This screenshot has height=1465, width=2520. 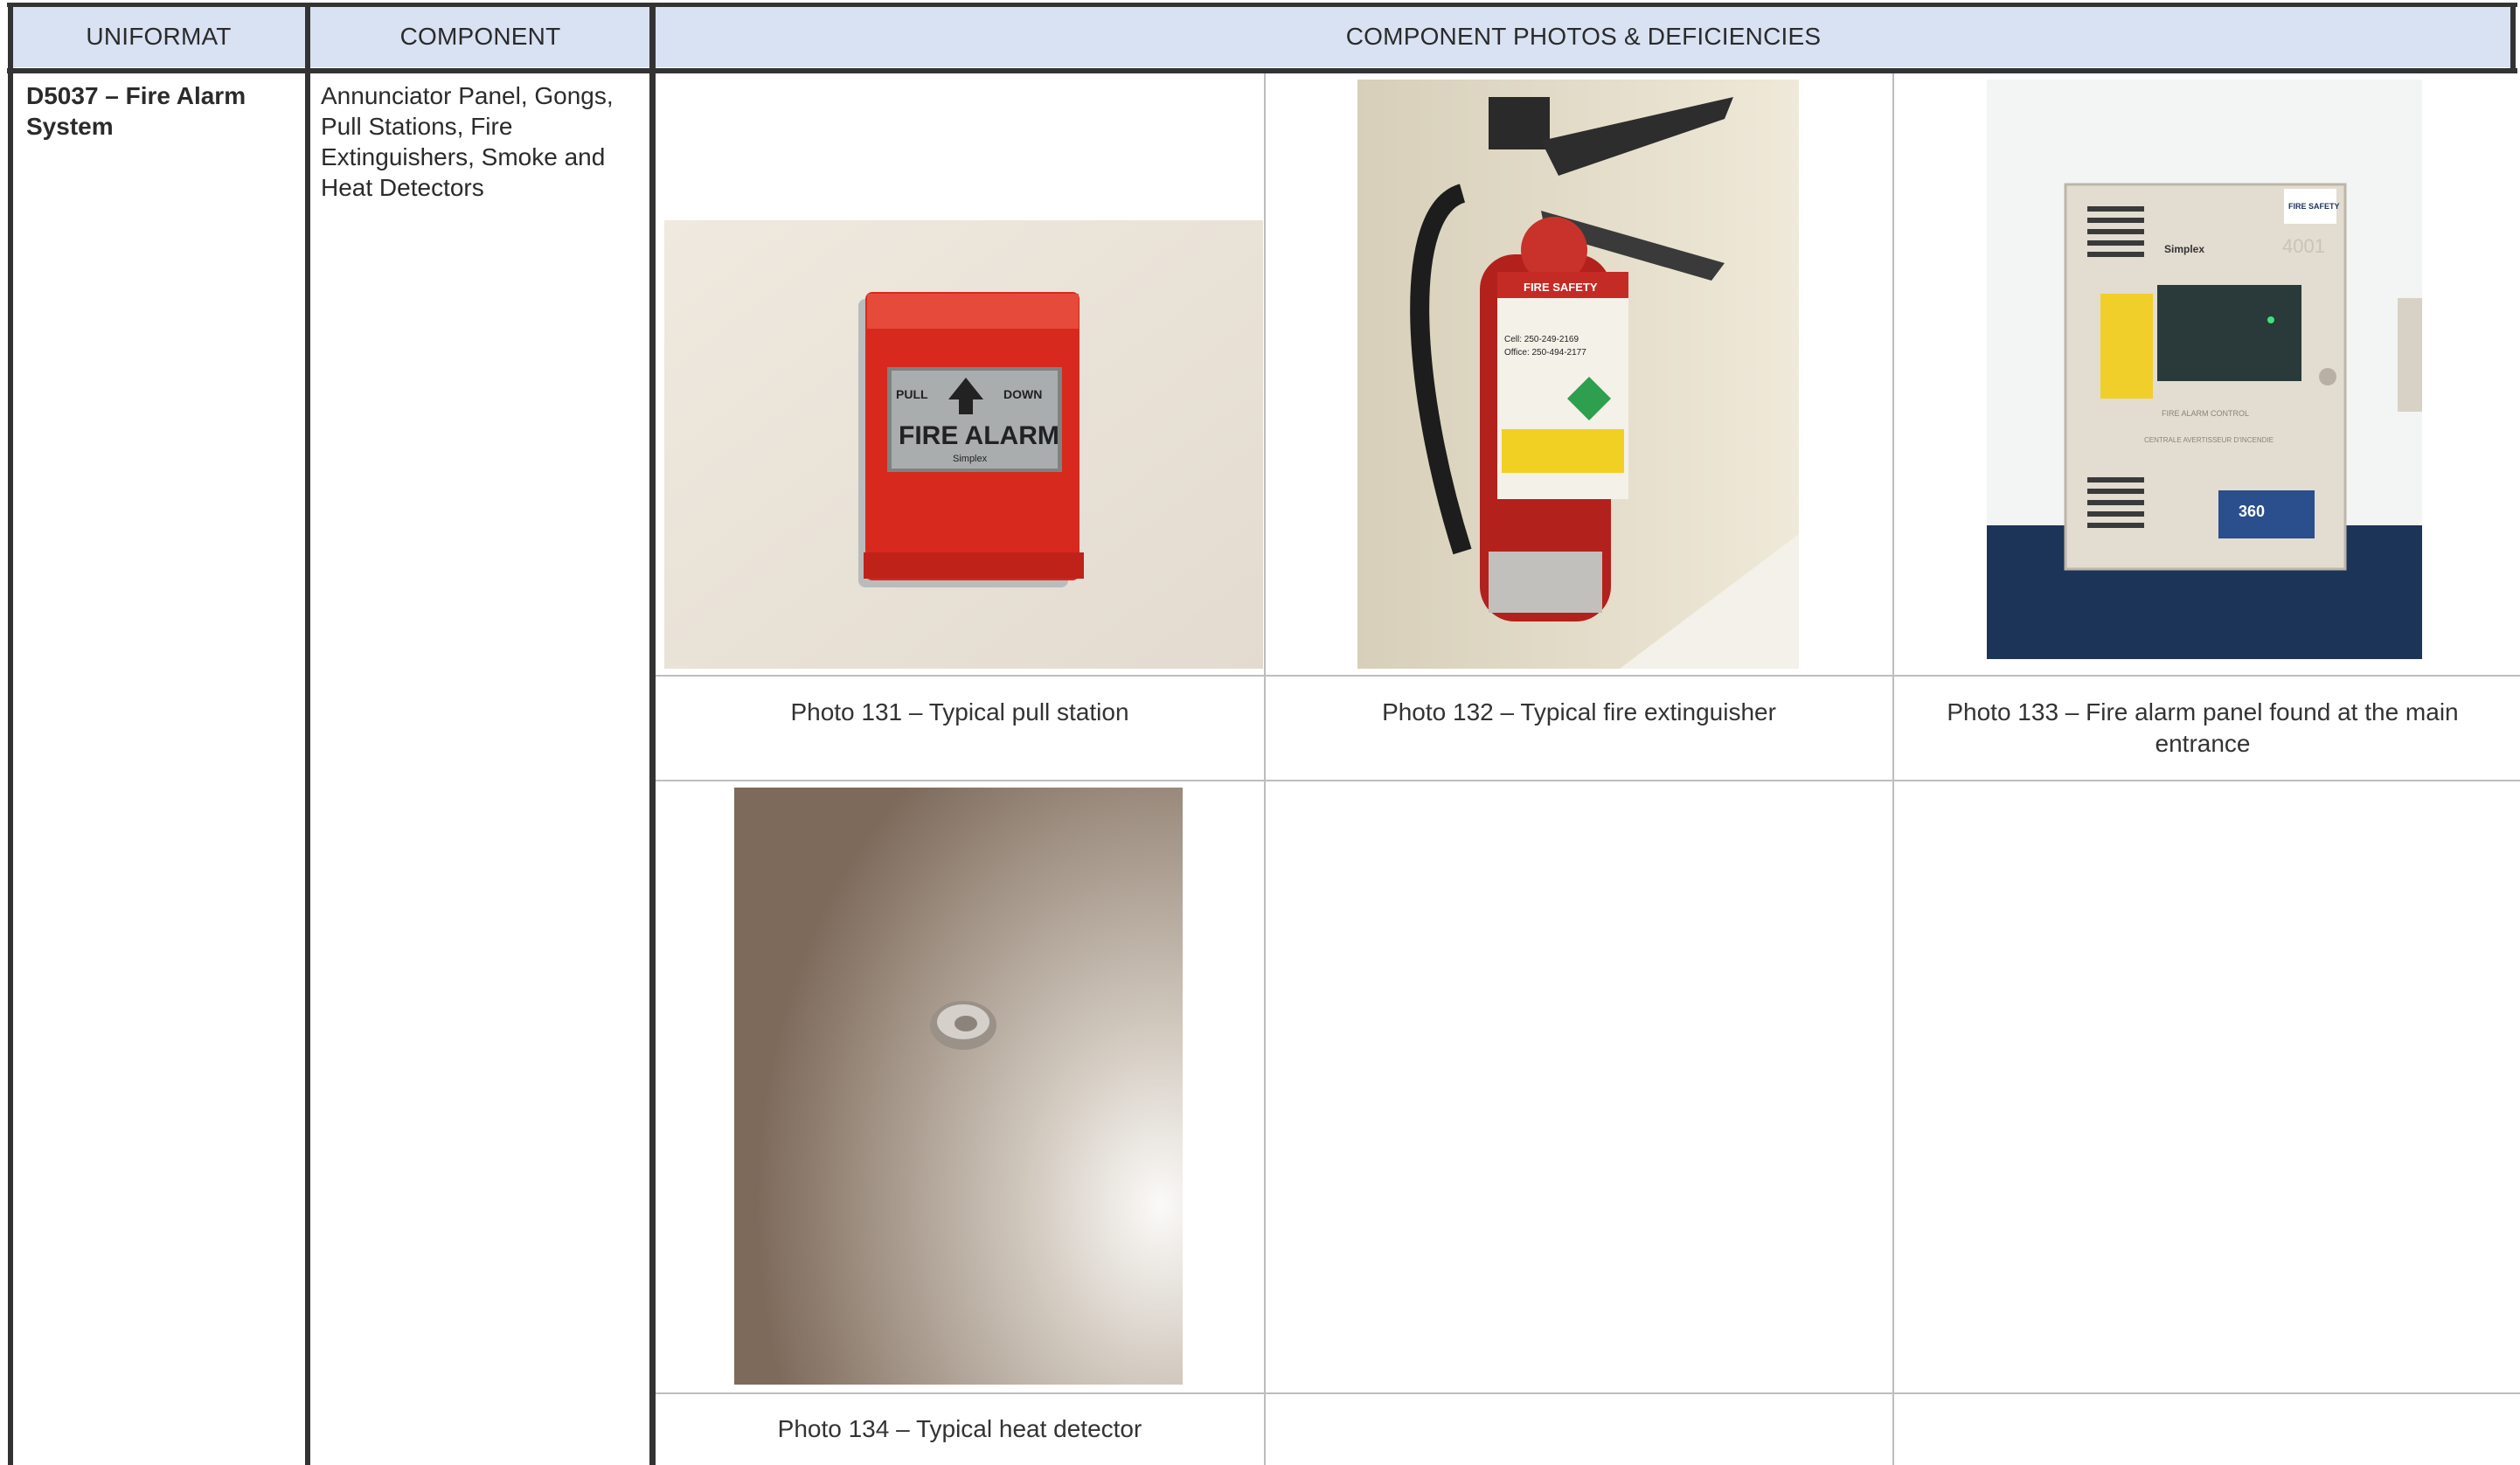 I want to click on header-divider, so click(x=1262, y=70).